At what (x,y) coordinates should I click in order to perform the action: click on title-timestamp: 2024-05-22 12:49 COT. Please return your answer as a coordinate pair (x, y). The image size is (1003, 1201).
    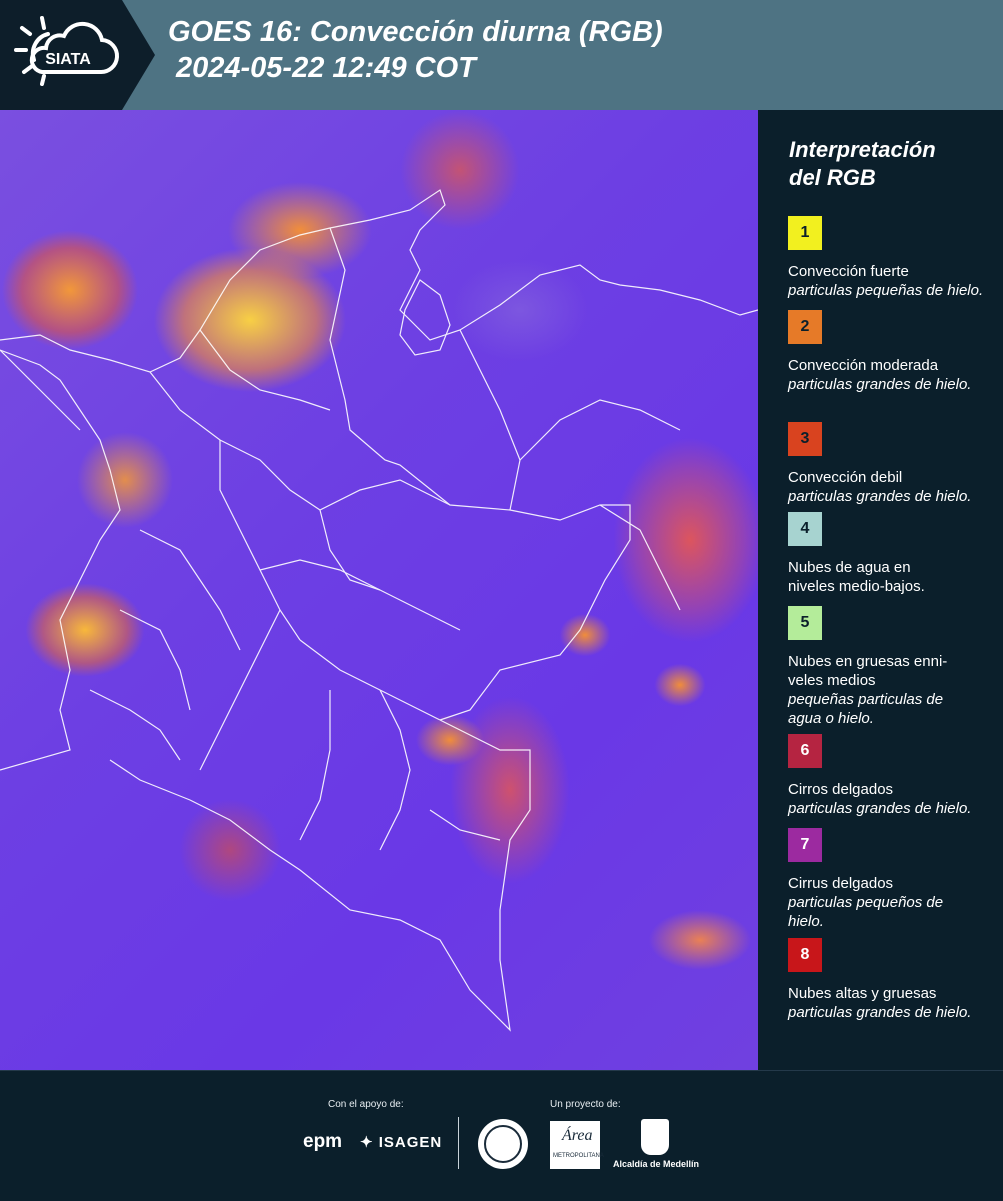
    Looking at the image, I should click on (326, 68).